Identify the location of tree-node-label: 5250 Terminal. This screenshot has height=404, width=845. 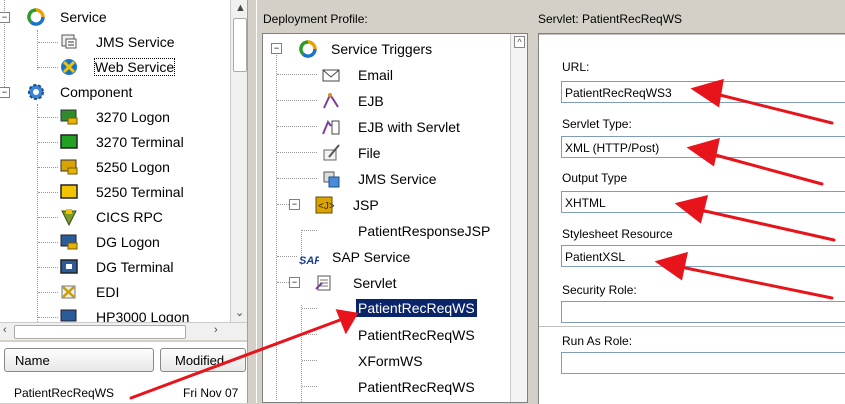
(140, 192).